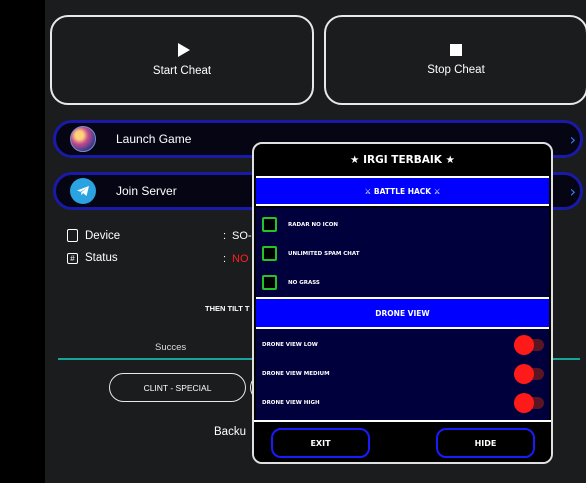 The image size is (586, 483). Describe the element at coordinates (402, 441) in the screenshot. I see `menu-footer: EXIT HIDE` at that location.